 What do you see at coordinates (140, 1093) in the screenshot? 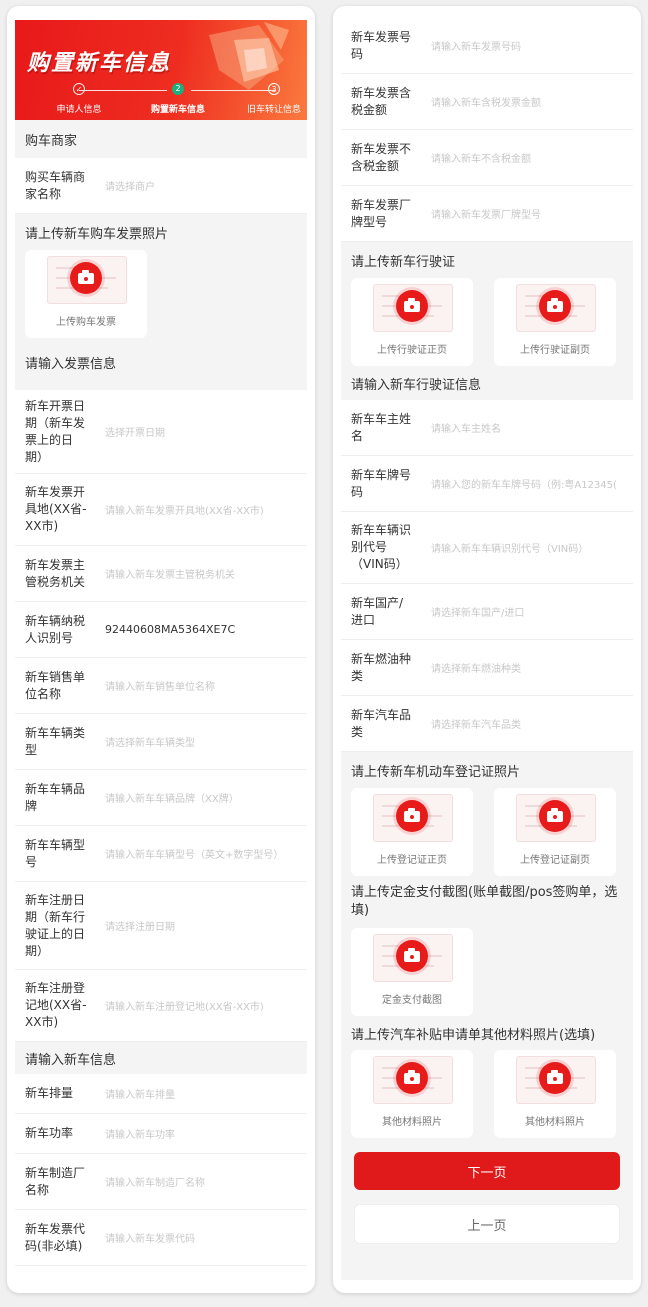
I see `displacement-input: 请输入新车排量` at bounding box center [140, 1093].